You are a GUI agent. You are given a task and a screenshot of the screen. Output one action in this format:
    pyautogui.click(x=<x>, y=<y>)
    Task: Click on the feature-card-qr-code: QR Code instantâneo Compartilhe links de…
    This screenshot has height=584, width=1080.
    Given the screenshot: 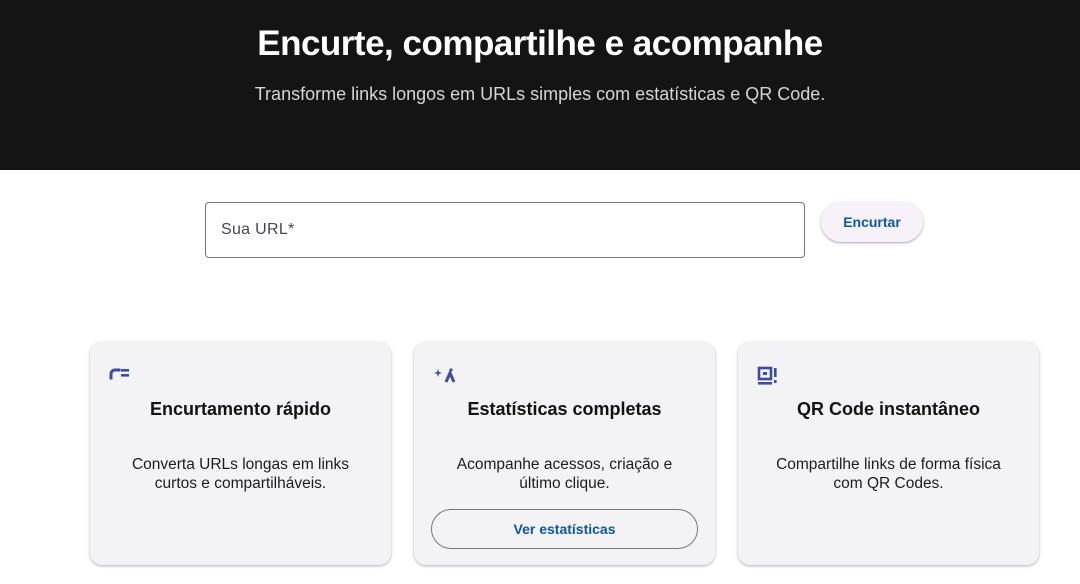 What is the action you would take?
    pyautogui.click(x=888, y=453)
    